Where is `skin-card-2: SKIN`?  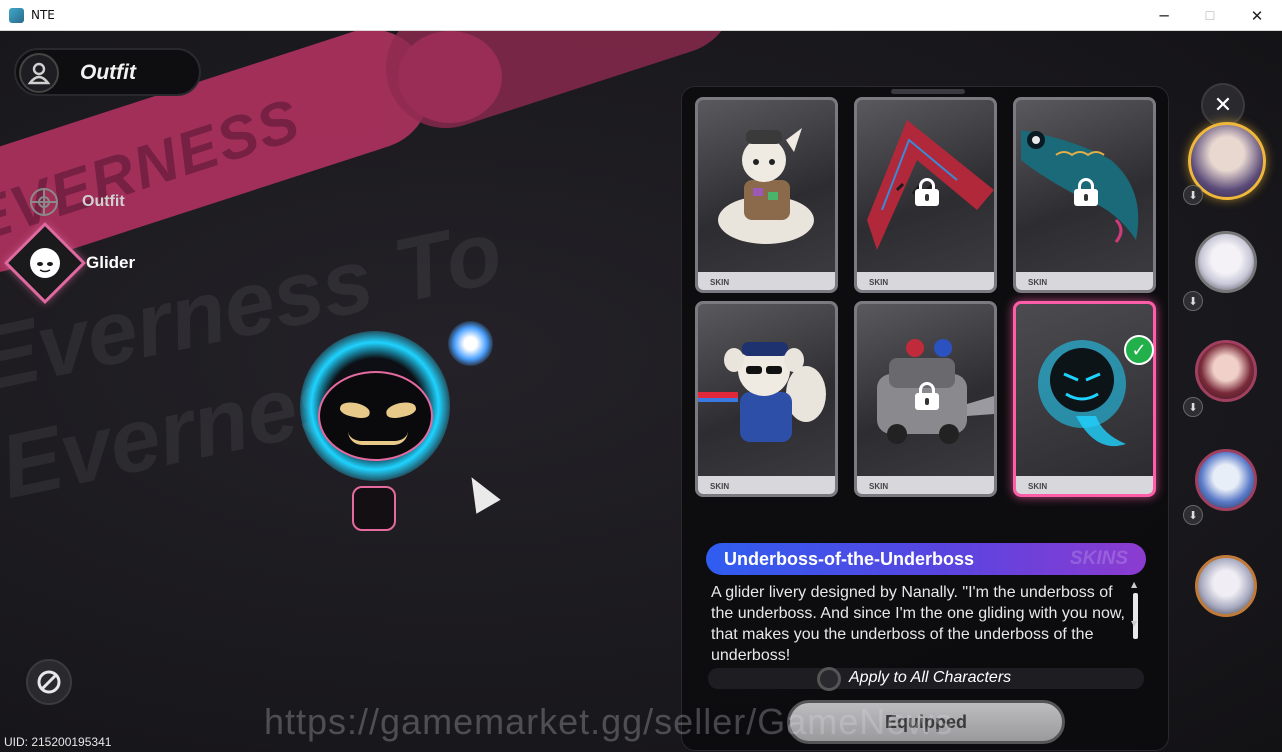 skin-card-2: SKIN is located at coordinates (925, 195).